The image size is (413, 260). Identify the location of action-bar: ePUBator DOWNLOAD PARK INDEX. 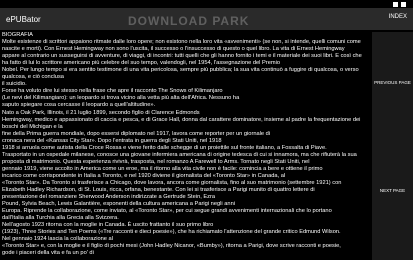
(206, 19).